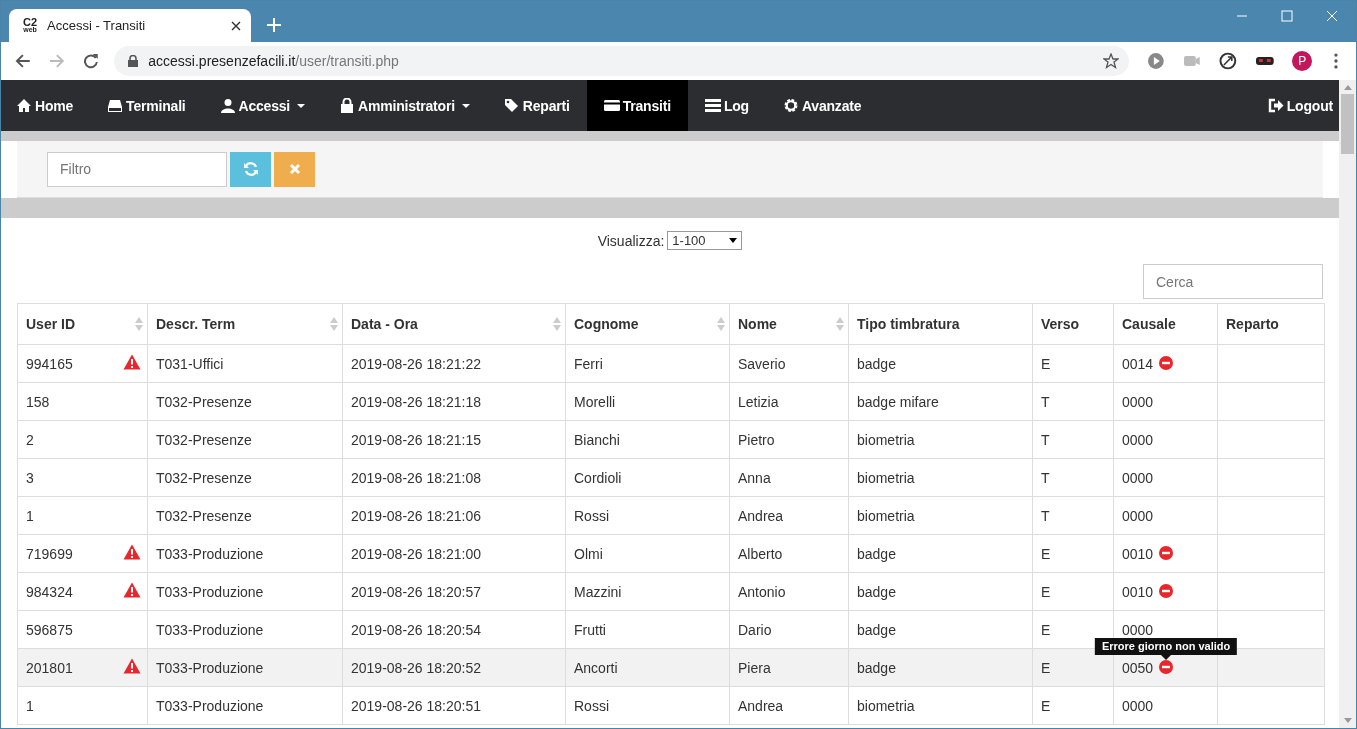 The image size is (1357, 729). I want to click on refresh-icon, so click(250, 169).